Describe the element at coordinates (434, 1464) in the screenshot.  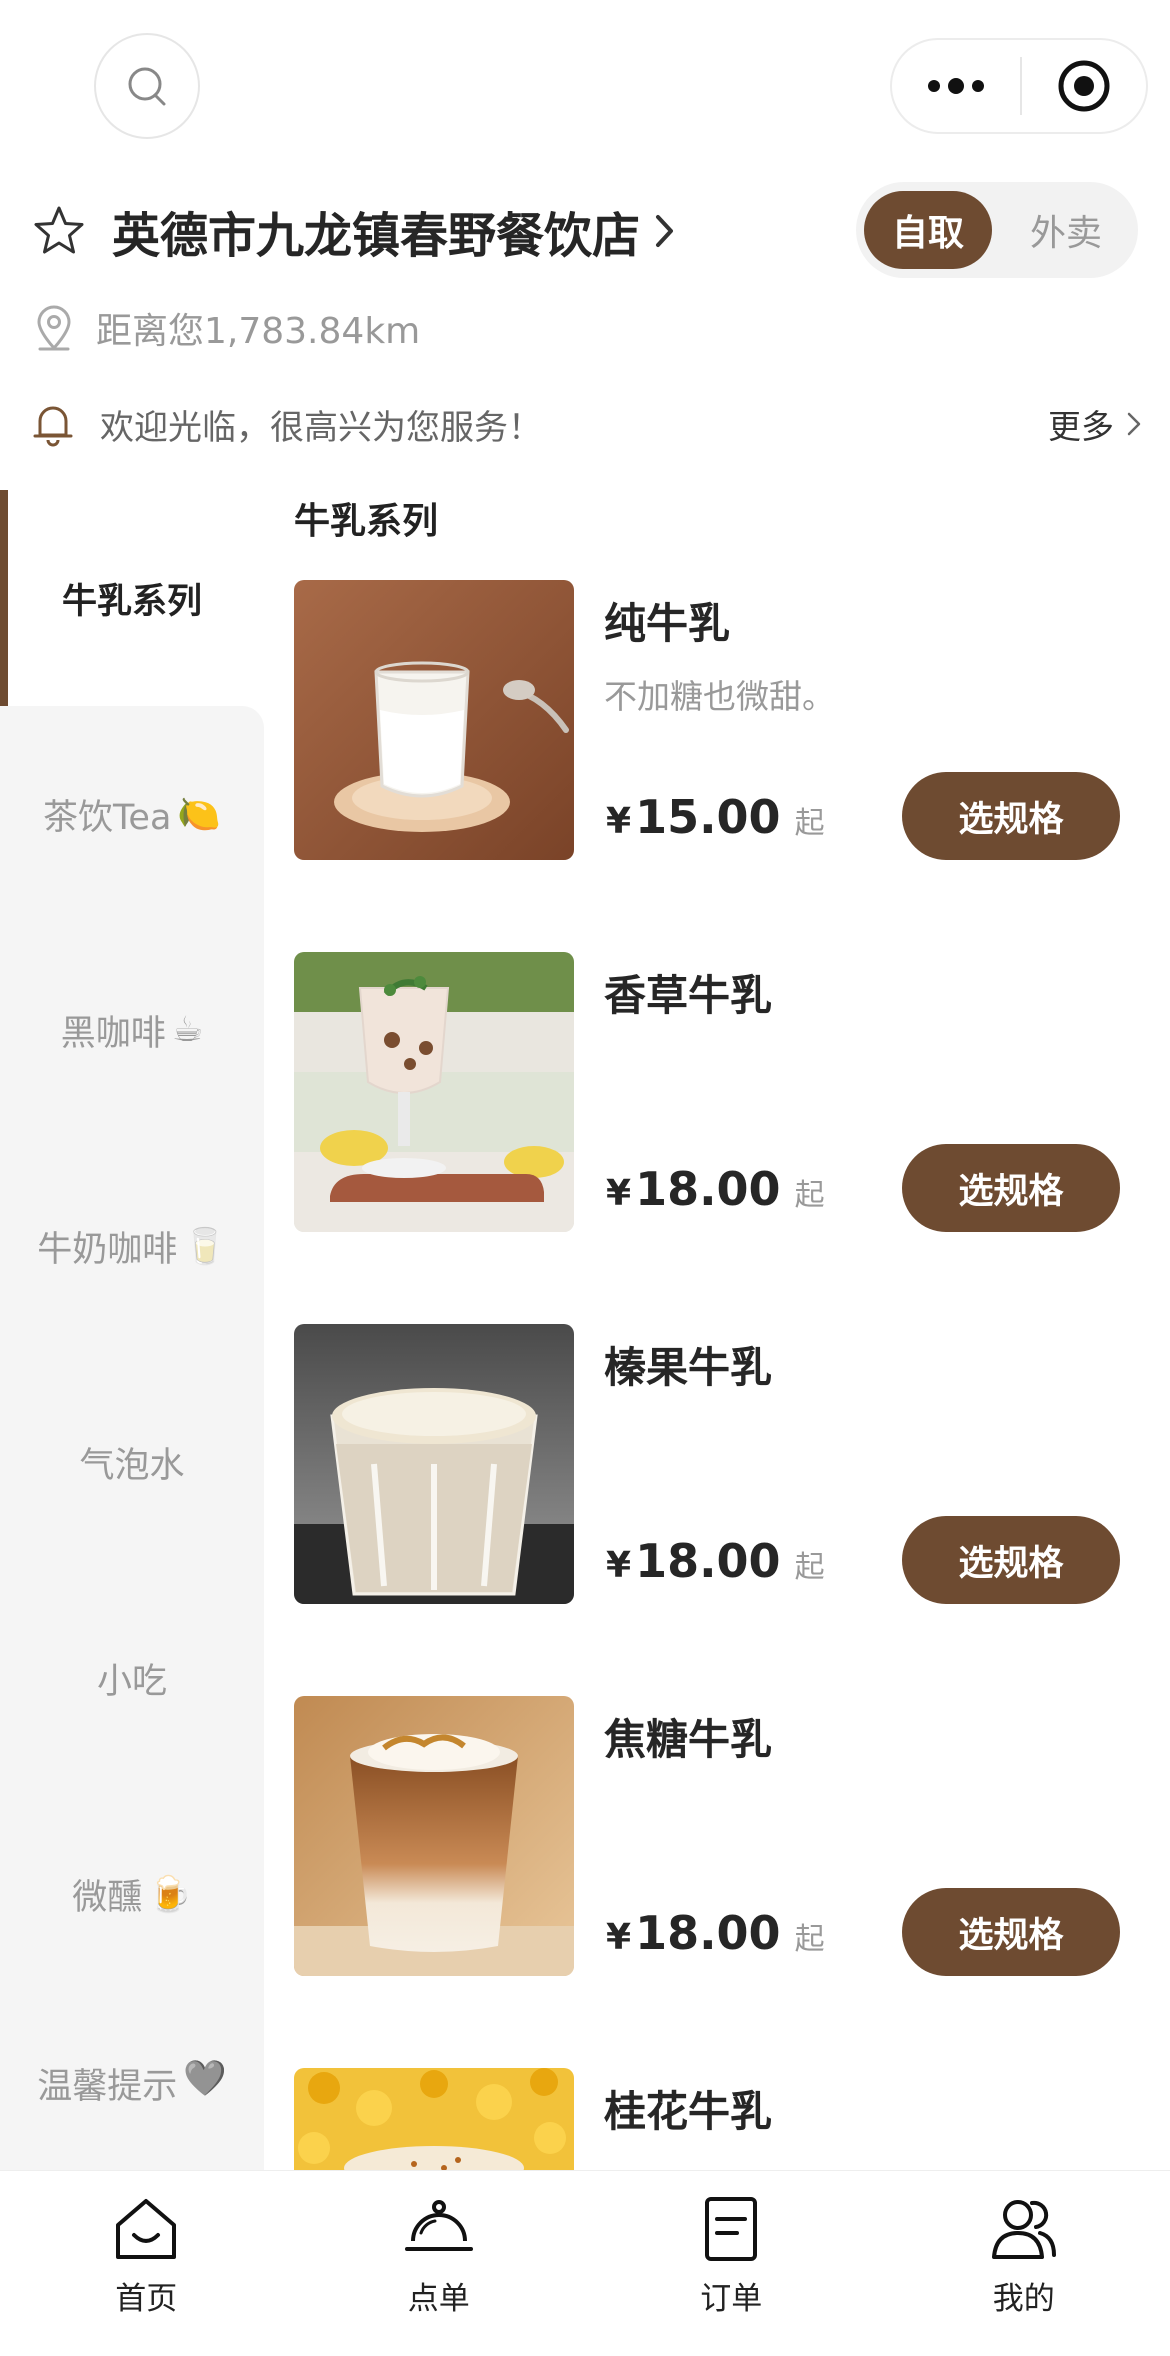
I see `product-image-hazelnut-milk` at that location.